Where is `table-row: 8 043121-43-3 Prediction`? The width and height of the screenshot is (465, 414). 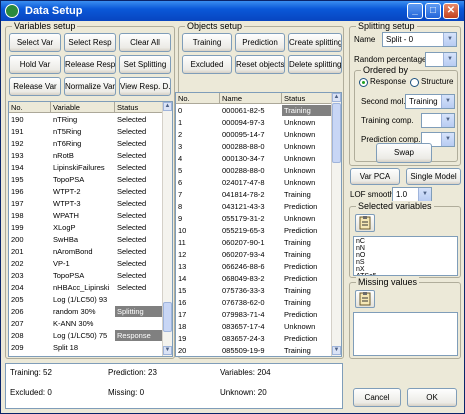
table-row: 8 043121-43-3 Prediction is located at coordinates (254, 206).